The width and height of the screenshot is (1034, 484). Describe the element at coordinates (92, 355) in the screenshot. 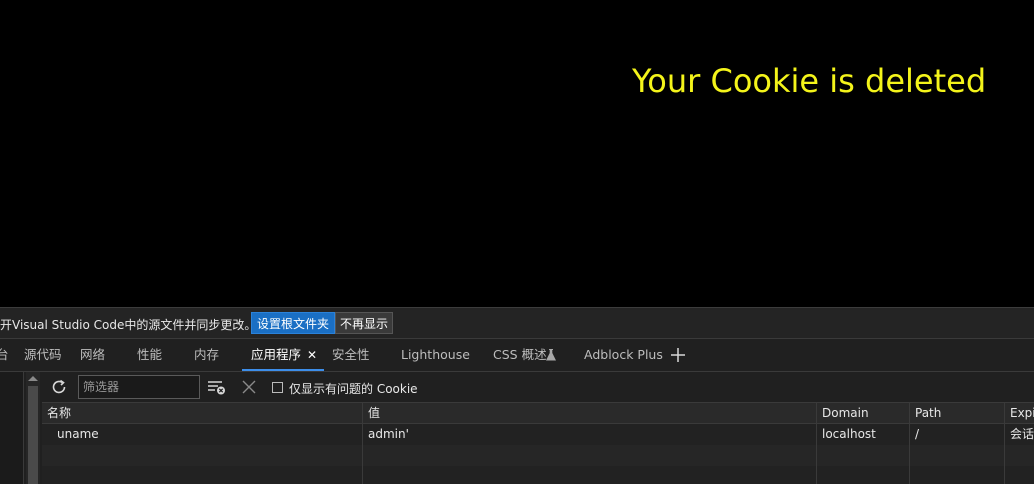

I see `tab-network: 网络` at that location.